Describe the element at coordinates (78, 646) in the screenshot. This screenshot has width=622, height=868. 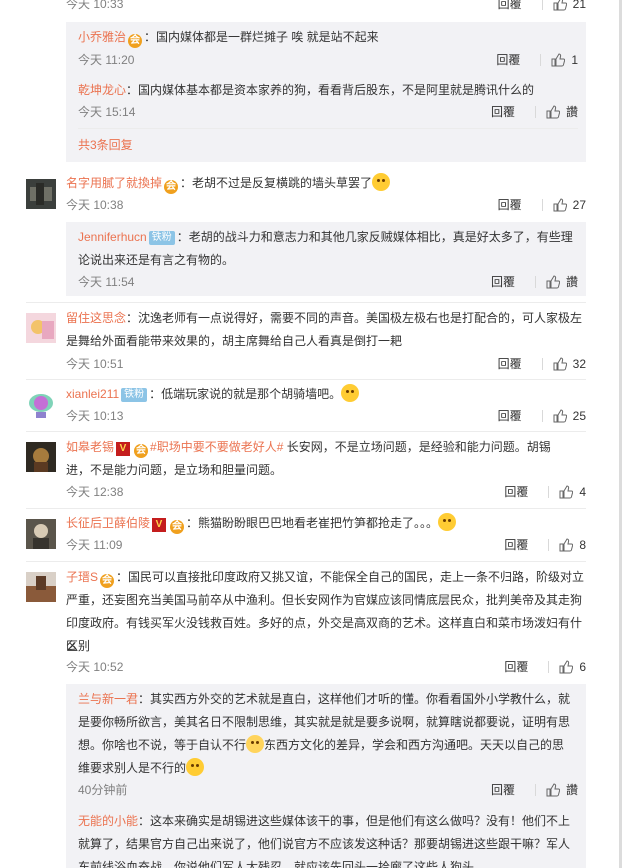
I see `comment-text-line: 区别` at that location.